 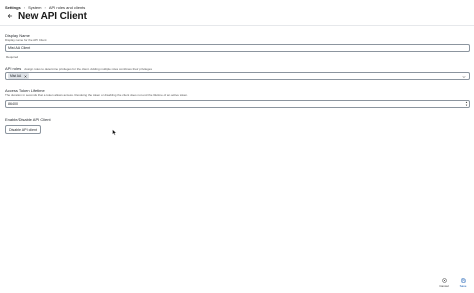 I want to click on save-label: Save, so click(x=463, y=286).